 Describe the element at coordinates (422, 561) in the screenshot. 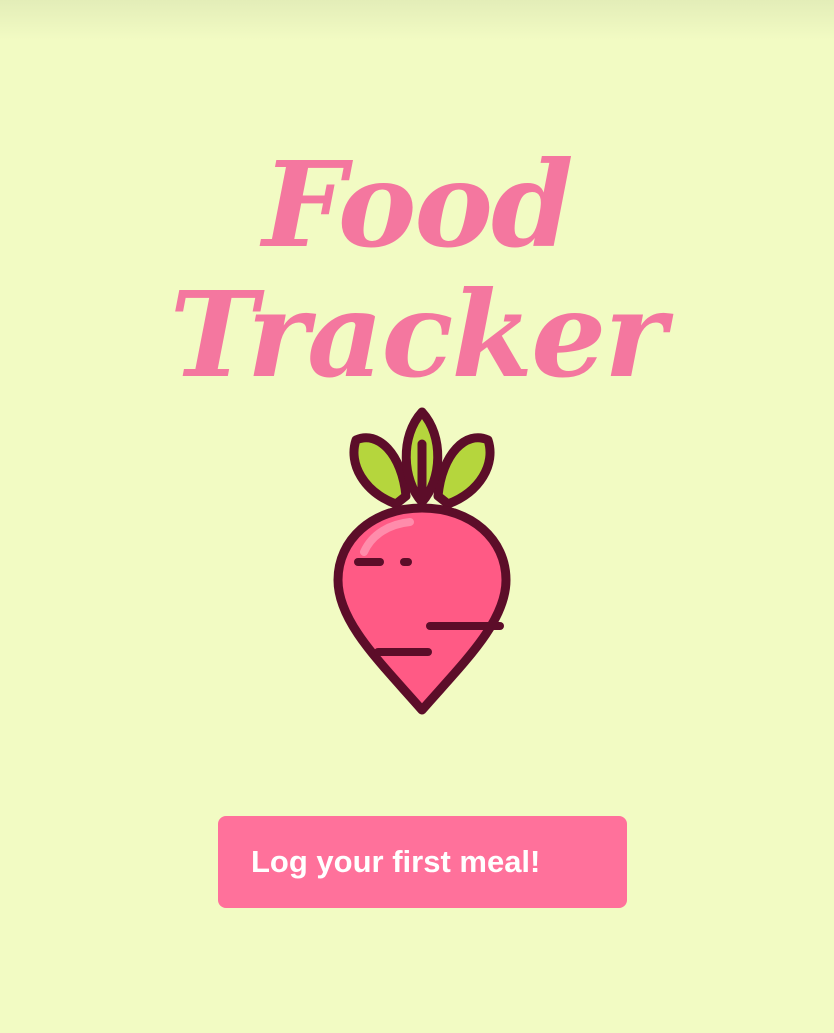

I see `radish-icon` at that location.